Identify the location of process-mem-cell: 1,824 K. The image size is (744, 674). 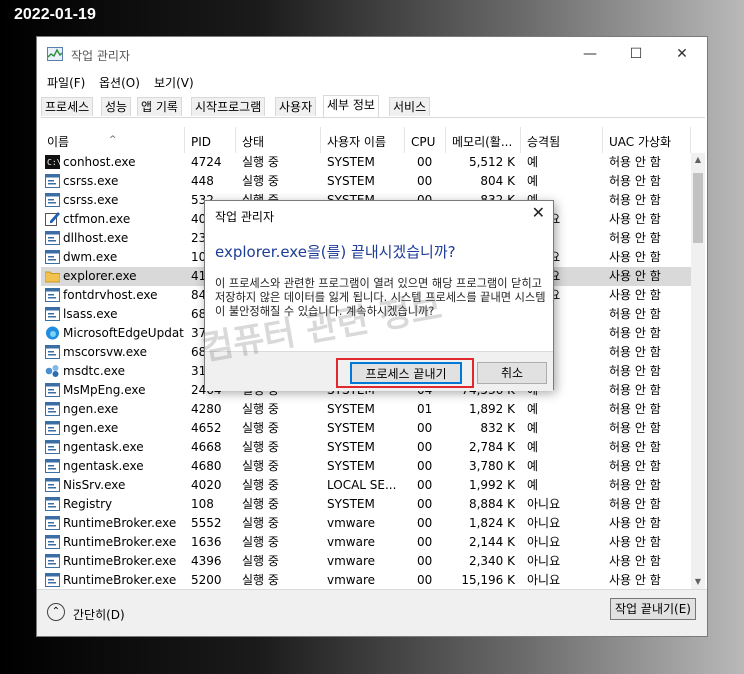
(491, 523).